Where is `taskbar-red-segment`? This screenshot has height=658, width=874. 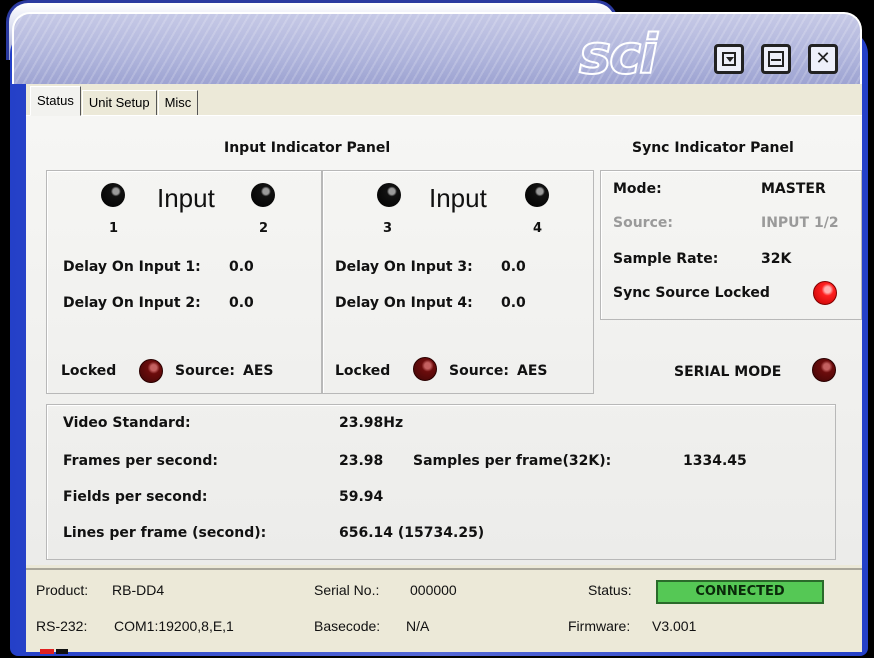 taskbar-red-segment is located at coordinates (47, 651).